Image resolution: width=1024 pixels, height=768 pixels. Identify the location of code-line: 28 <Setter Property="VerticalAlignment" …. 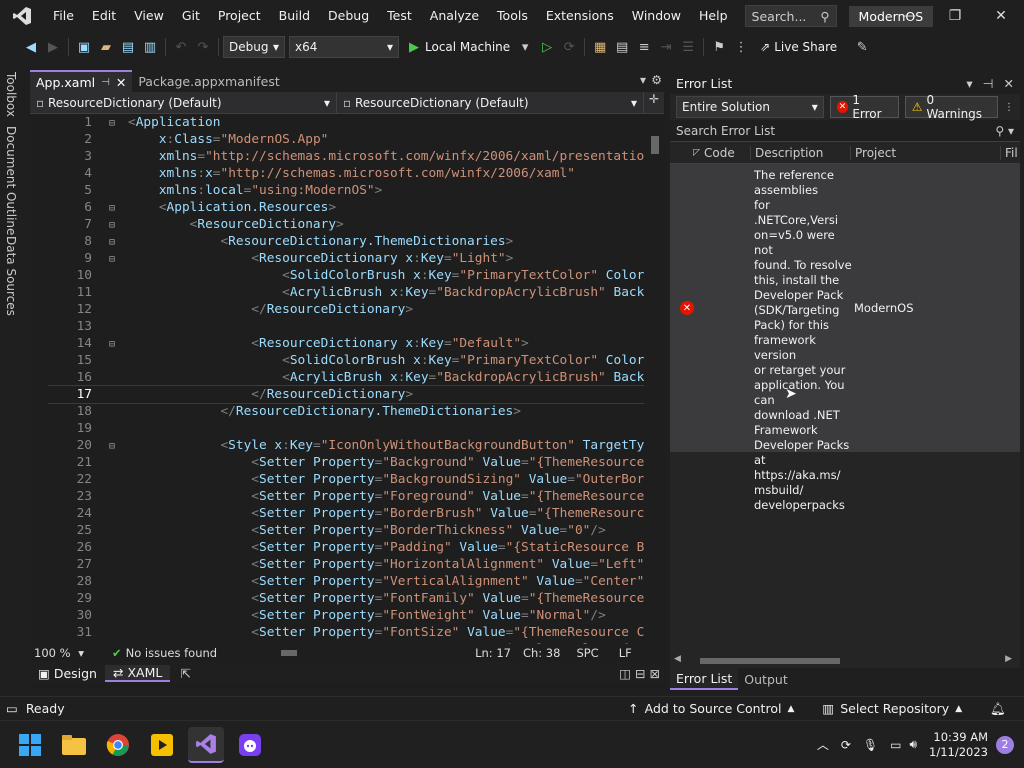
(346, 581).